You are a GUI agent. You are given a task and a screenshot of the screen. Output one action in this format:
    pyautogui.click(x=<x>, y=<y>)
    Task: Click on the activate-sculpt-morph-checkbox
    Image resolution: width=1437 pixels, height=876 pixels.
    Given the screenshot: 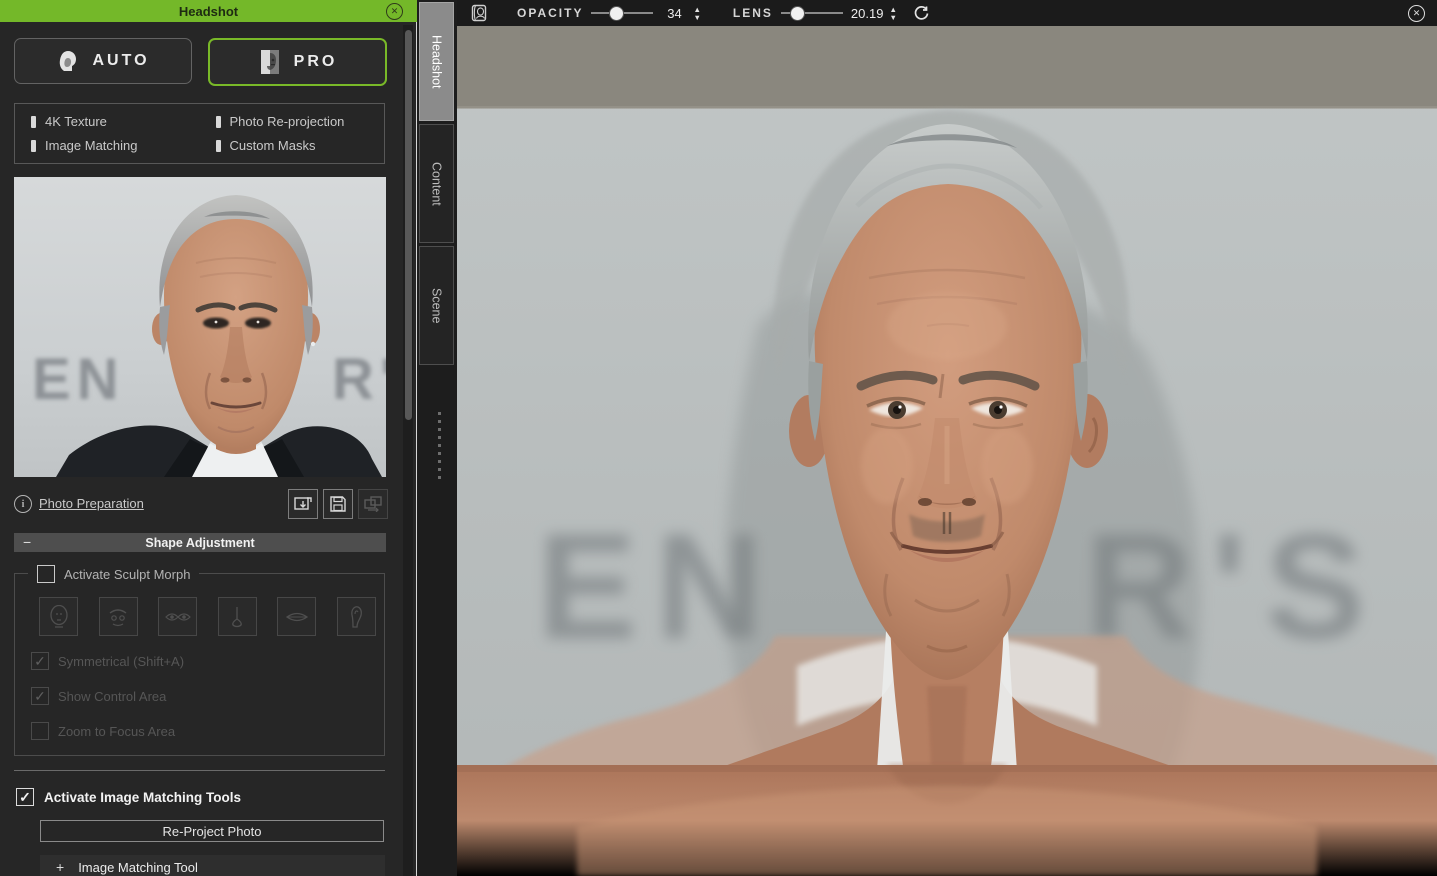 What is the action you would take?
    pyautogui.click(x=46, y=574)
    